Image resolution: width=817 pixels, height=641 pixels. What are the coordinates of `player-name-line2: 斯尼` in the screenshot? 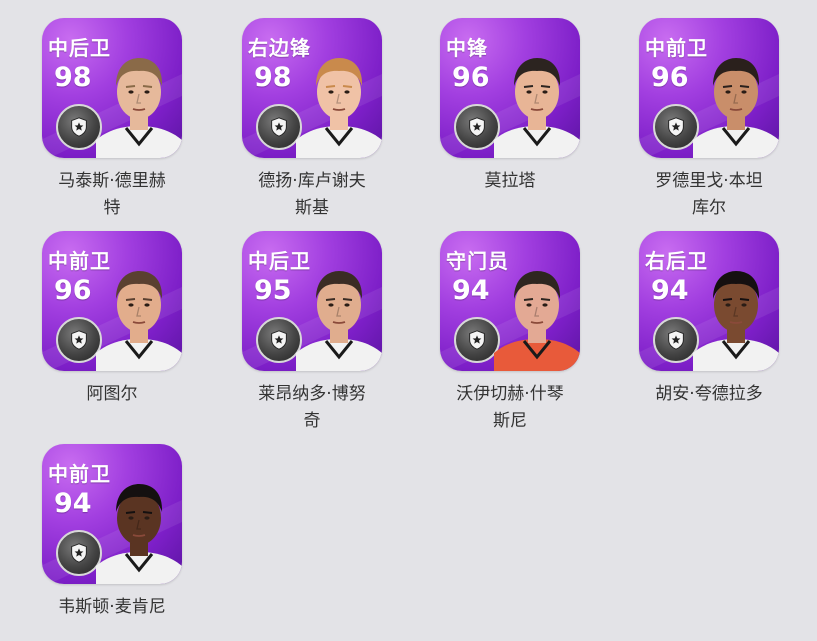 It's located at (510, 421).